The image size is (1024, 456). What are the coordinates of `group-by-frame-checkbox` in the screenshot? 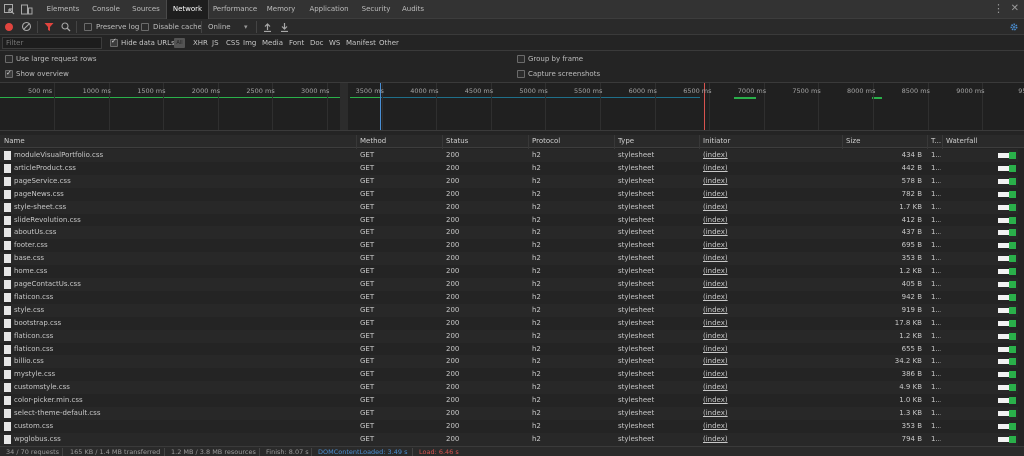 It's located at (521, 59).